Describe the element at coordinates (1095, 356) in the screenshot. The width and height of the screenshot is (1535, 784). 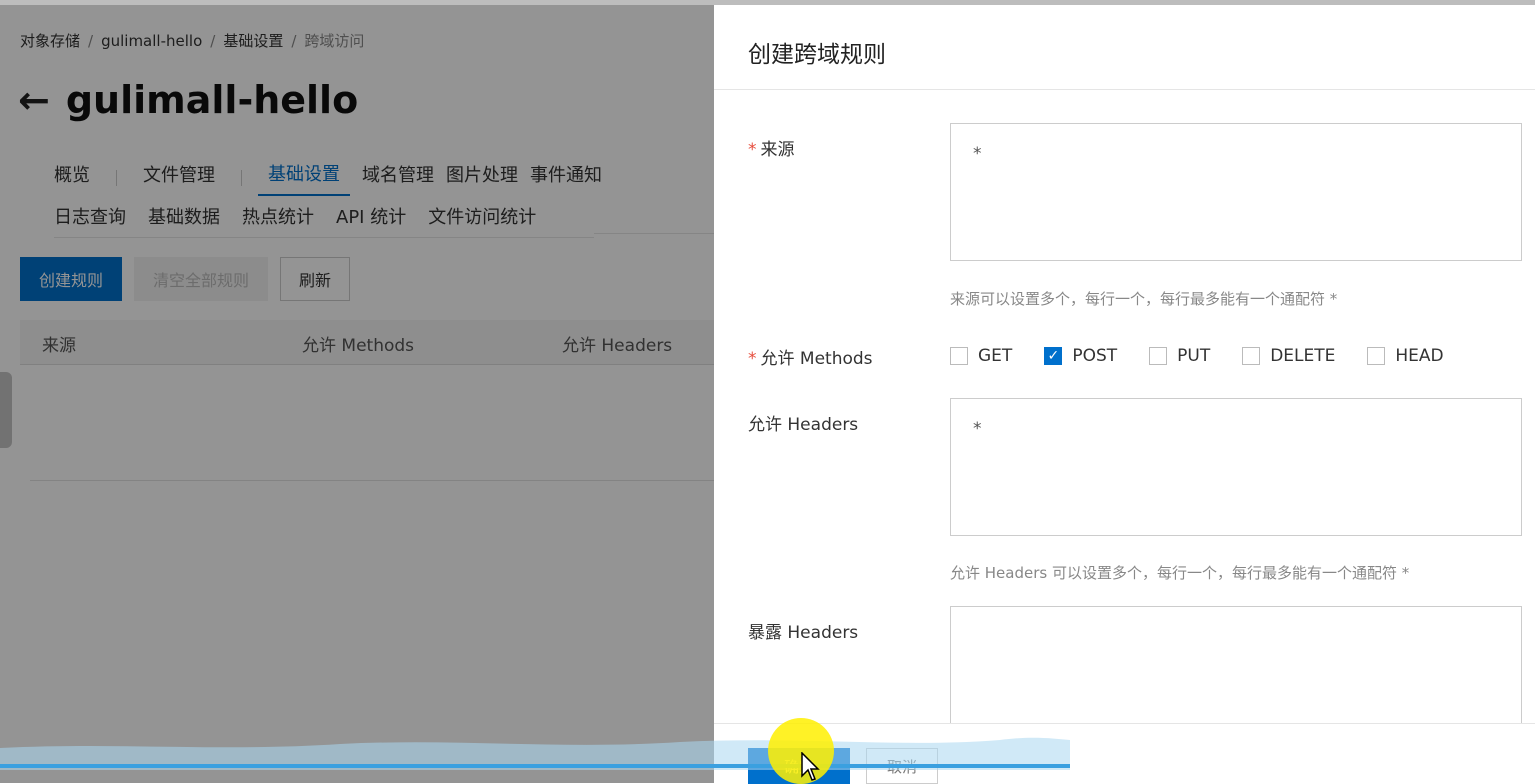
I see `method-post-label: POST` at that location.